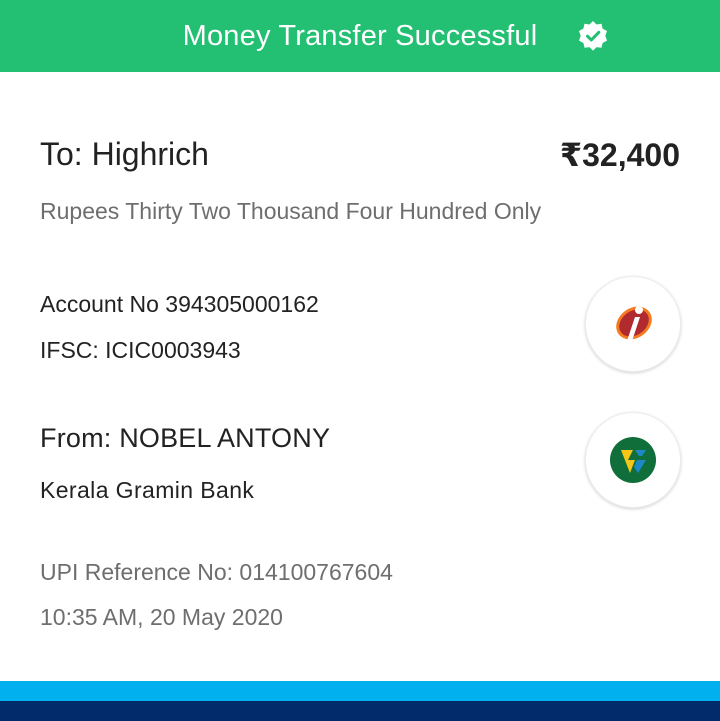 This screenshot has height=721, width=720. Describe the element at coordinates (179, 304) in the screenshot. I see `recipient-account-number: Account No 394305000162` at that location.